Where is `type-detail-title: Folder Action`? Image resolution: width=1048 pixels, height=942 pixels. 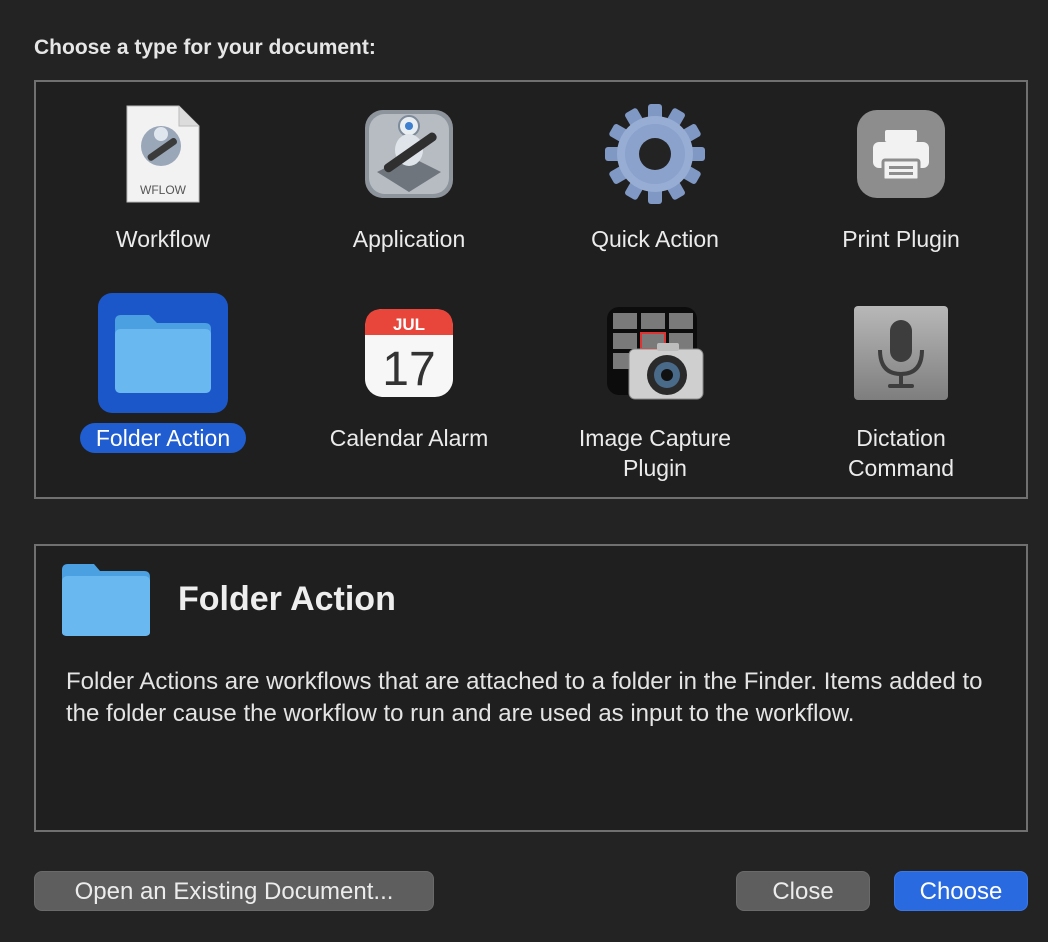 type-detail-title: Folder Action is located at coordinates (287, 599).